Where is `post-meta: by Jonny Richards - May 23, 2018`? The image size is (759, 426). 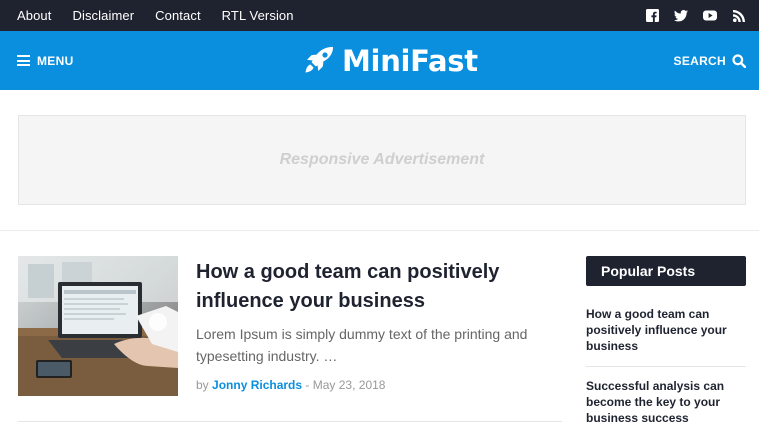
post-meta: by Jonny Richards - May 23, 2018 is located at coordinates (290, 385).